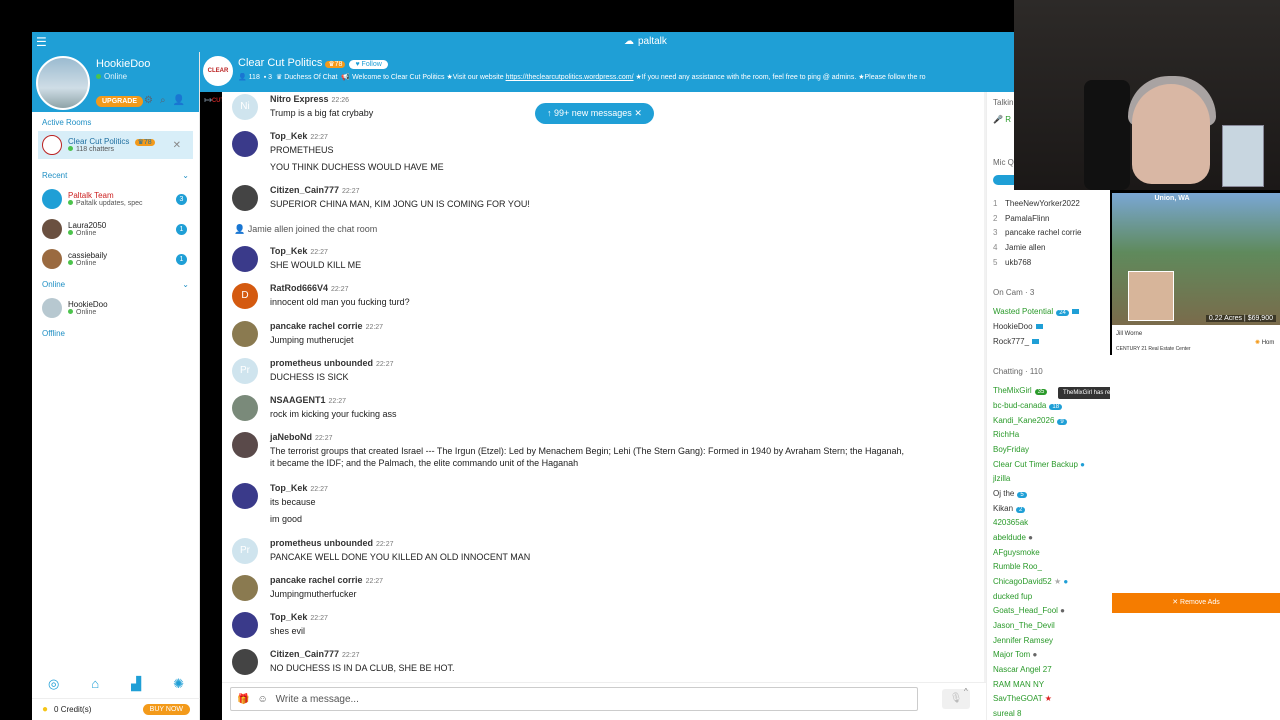  Describe the element at coordinates (1023, 640) in the screenshot. I see `chatting-user: Jennifer Ramsey` at that location.